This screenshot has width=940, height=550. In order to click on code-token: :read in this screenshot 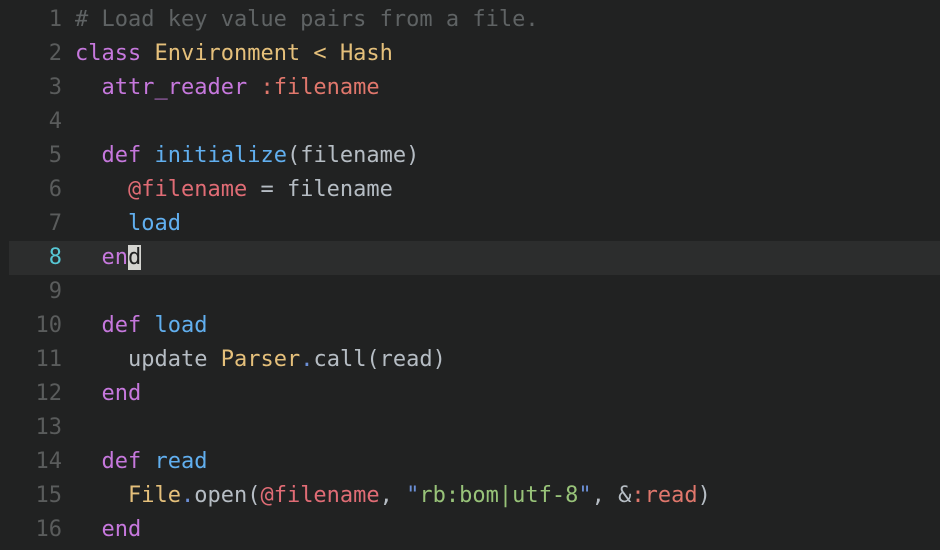, I will do `click(664, 495)`.